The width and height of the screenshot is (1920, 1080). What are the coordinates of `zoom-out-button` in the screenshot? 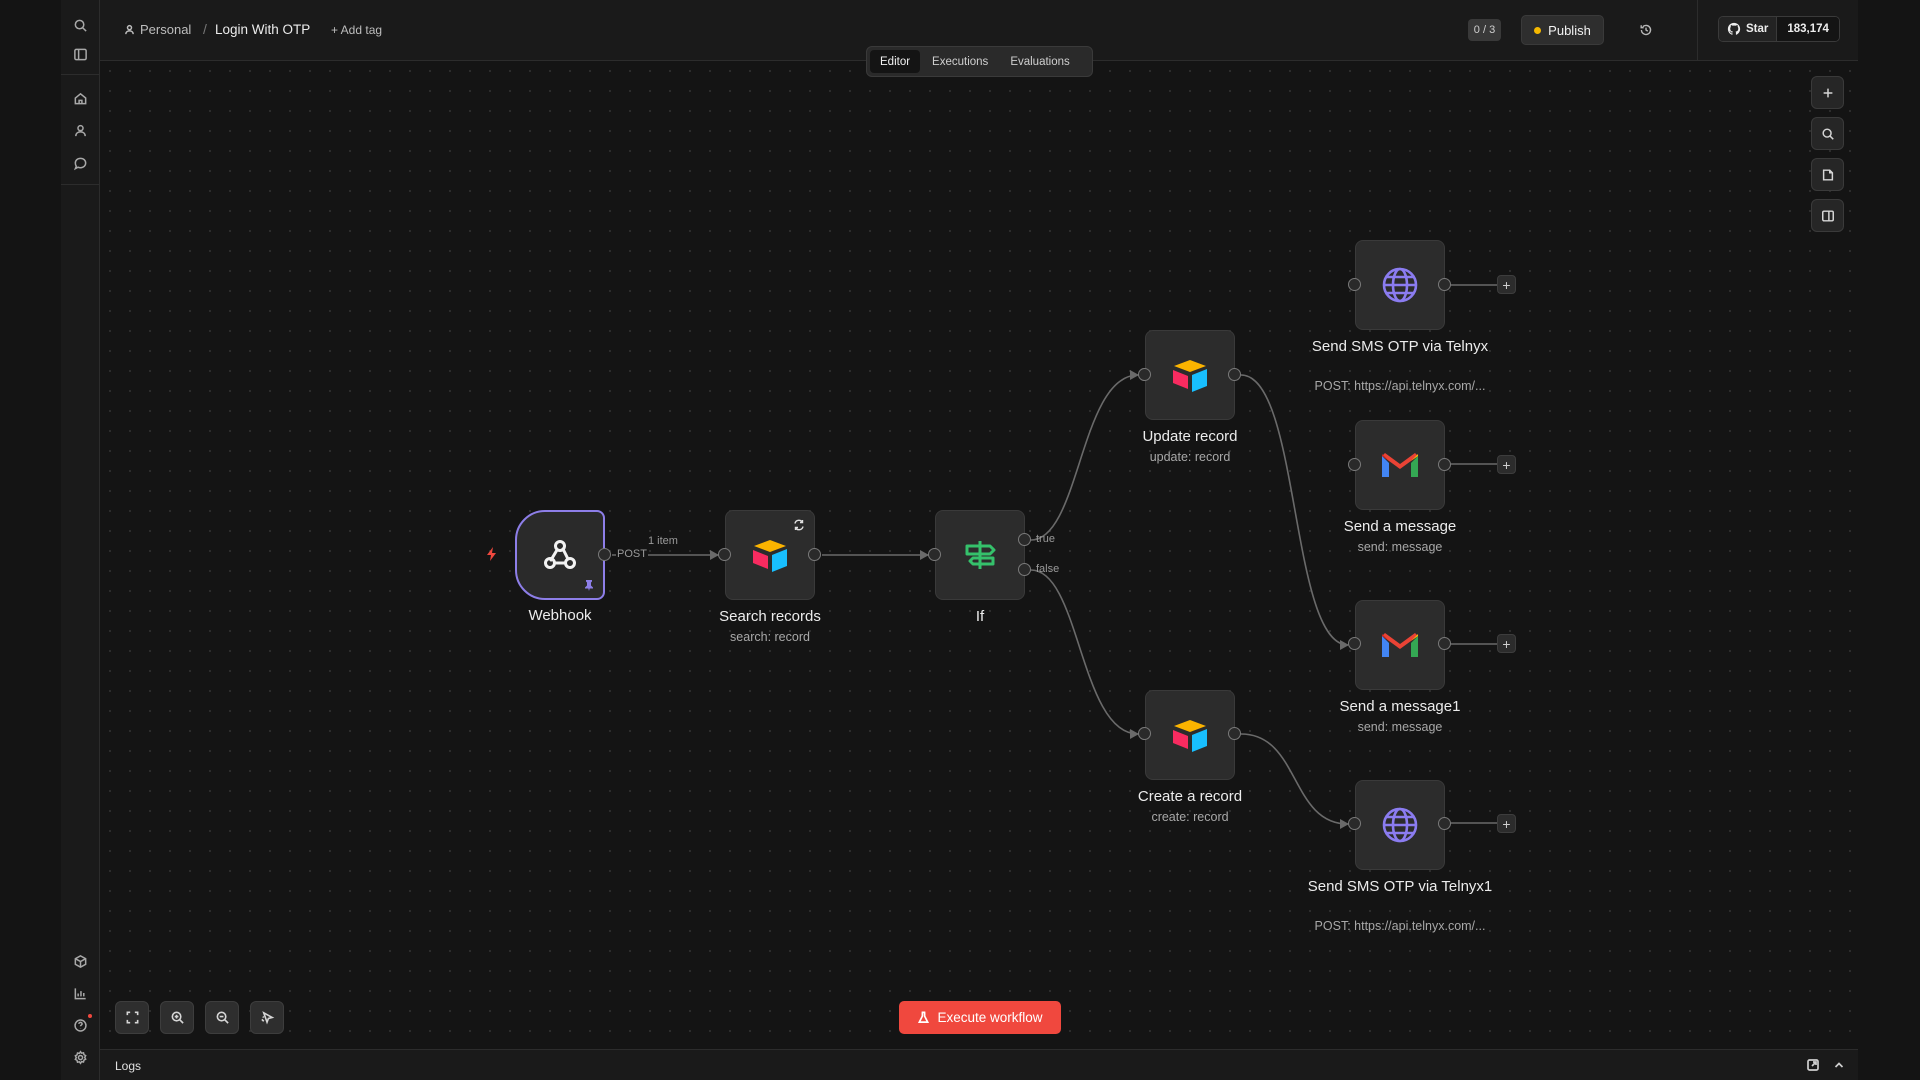 It's located at (222, 1017).